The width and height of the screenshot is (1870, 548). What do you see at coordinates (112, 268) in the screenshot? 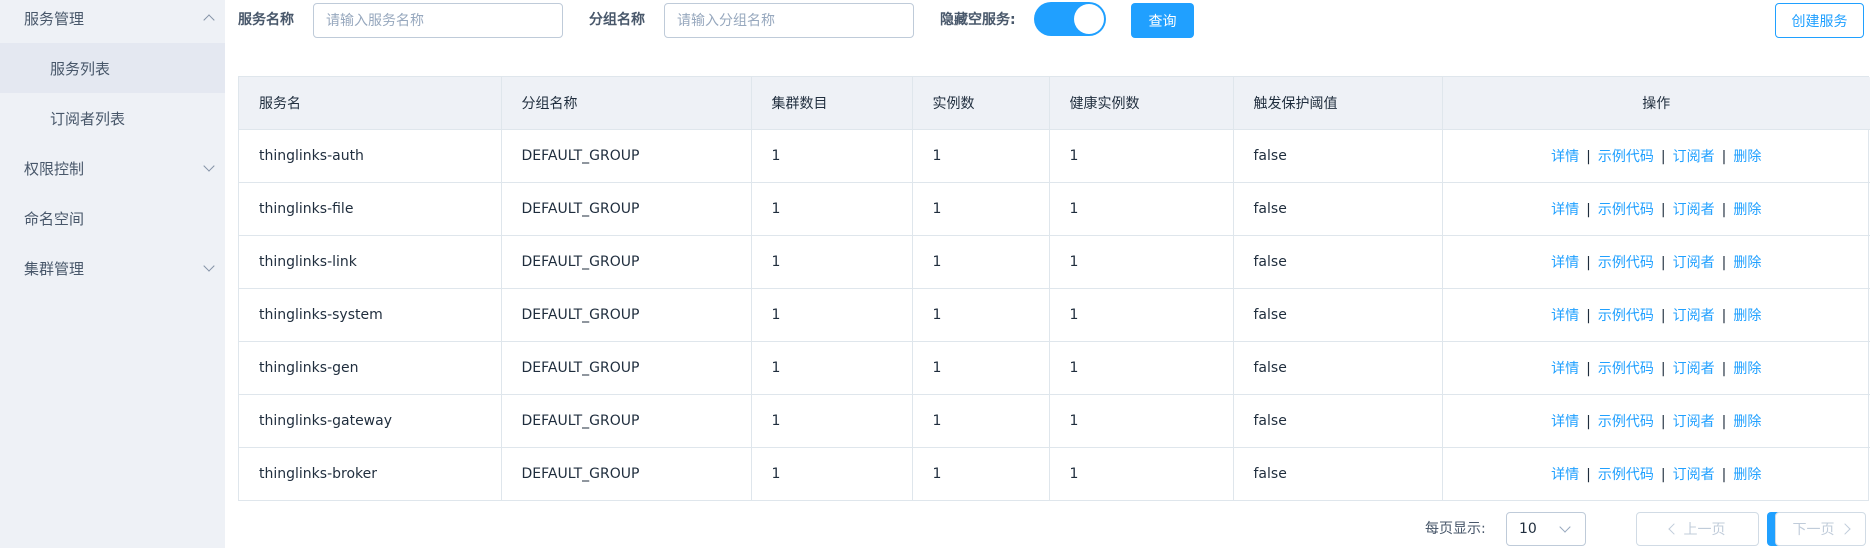
I see `sidebar-item-cluster-management: 集群管理` at bounding box center [112, 268].